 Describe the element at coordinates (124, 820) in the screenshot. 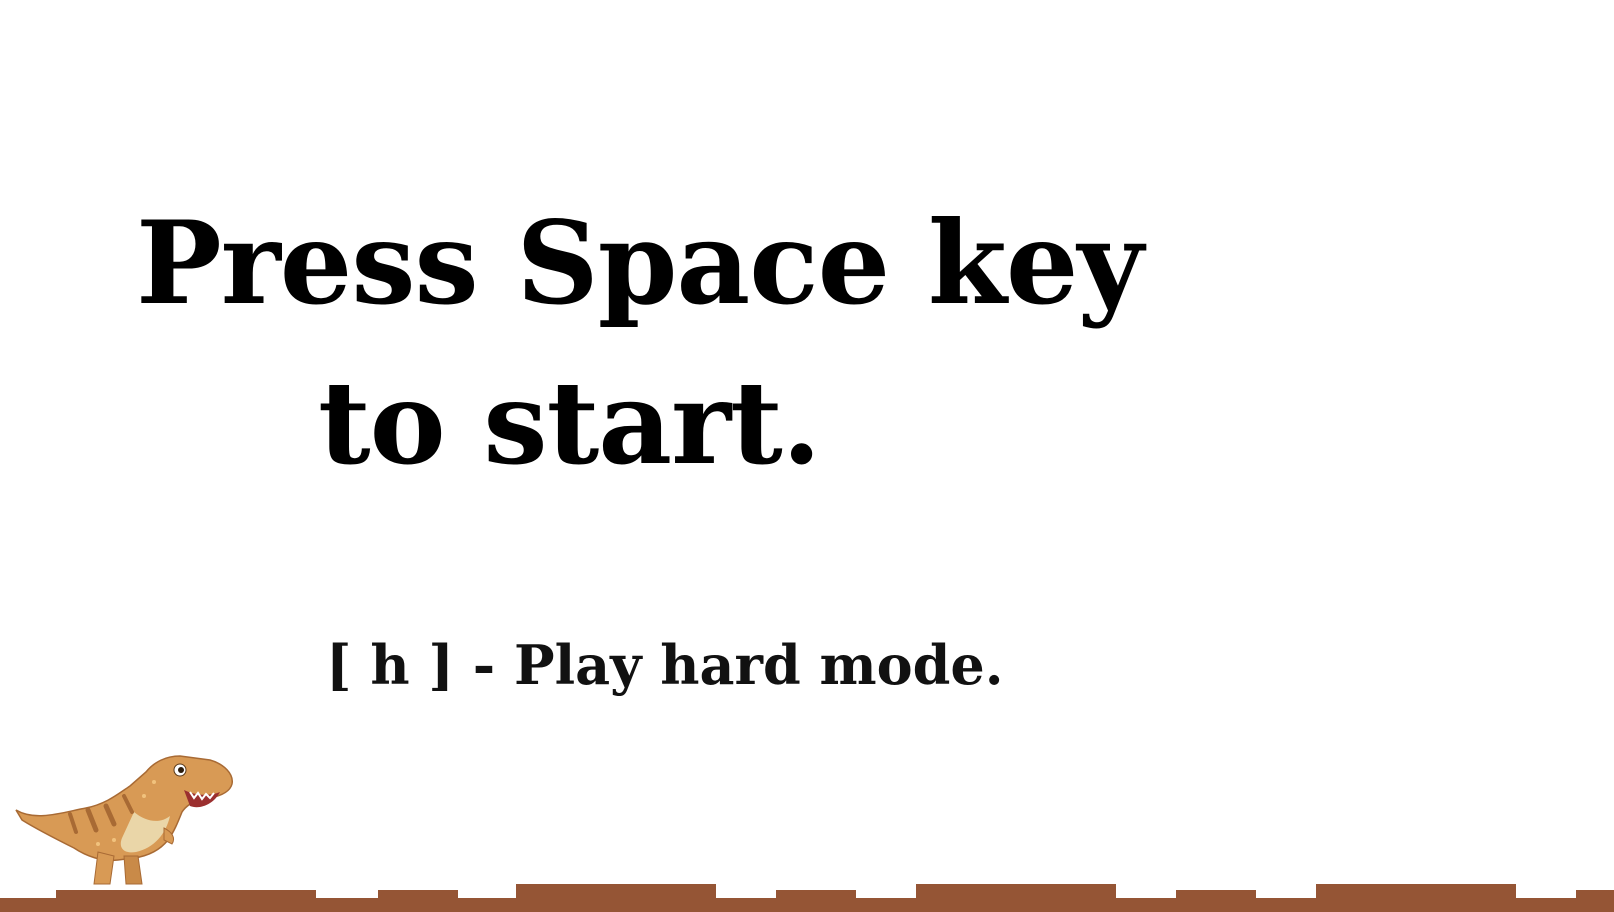

I see `t-rex-dinosaur-icon` at that location.